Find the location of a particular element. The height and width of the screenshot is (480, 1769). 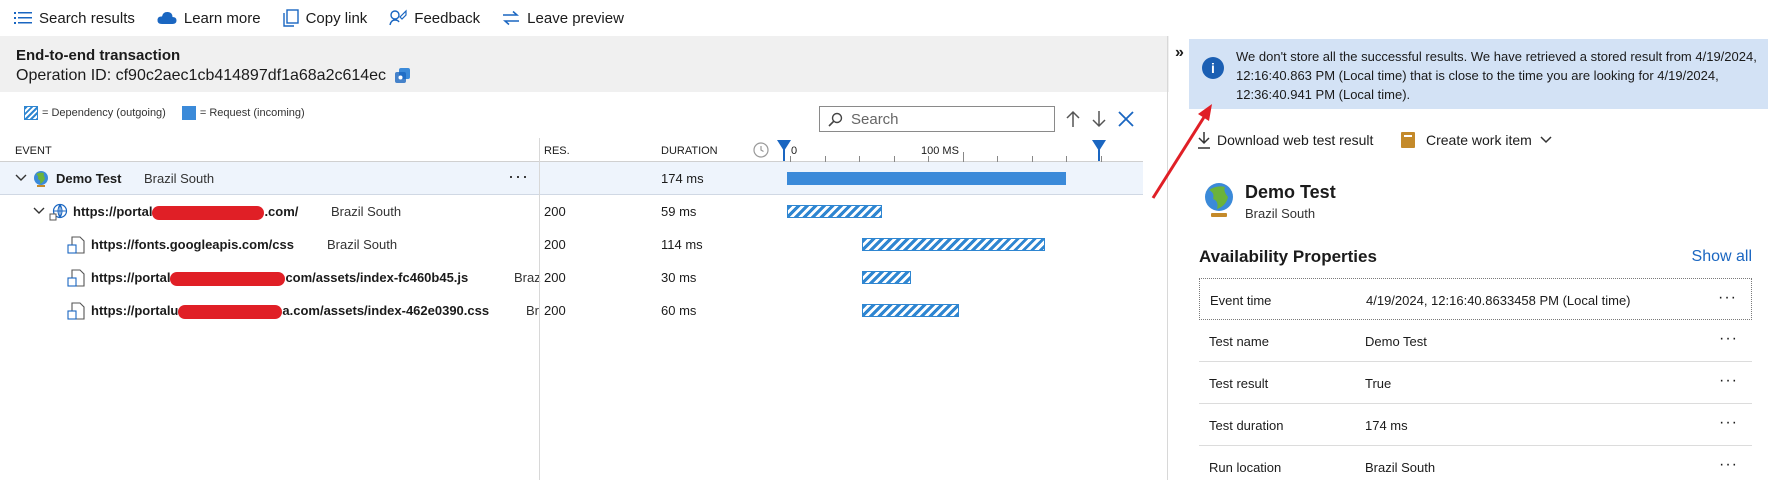

feedback-icon is located at coordinates (398, 17).